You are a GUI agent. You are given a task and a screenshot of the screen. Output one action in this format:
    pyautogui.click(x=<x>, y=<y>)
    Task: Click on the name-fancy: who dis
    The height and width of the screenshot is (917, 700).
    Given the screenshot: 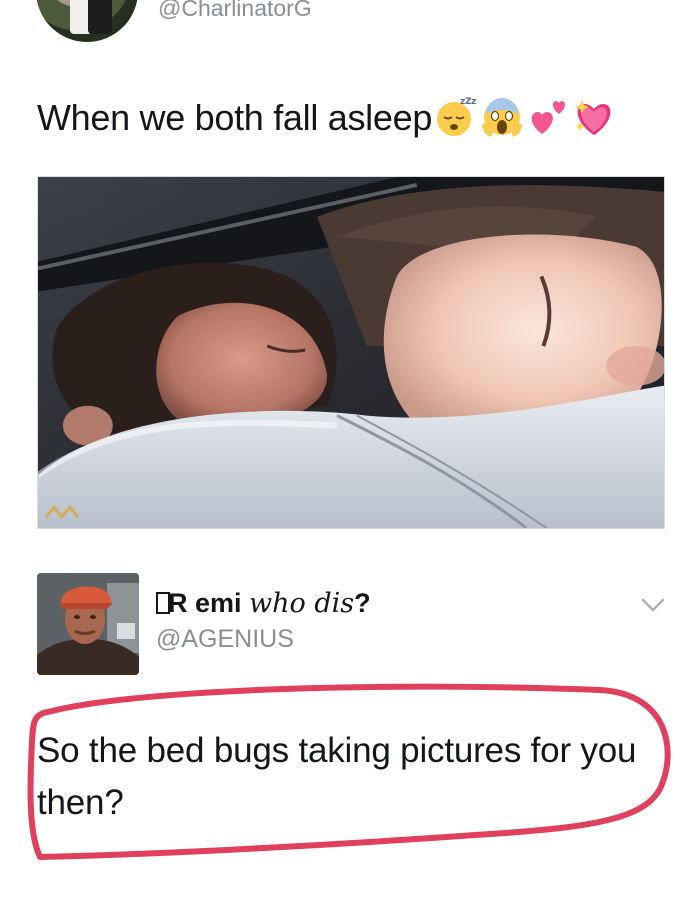 What is the action you would take?
    pyautogui.click(x=302, y=603)
    